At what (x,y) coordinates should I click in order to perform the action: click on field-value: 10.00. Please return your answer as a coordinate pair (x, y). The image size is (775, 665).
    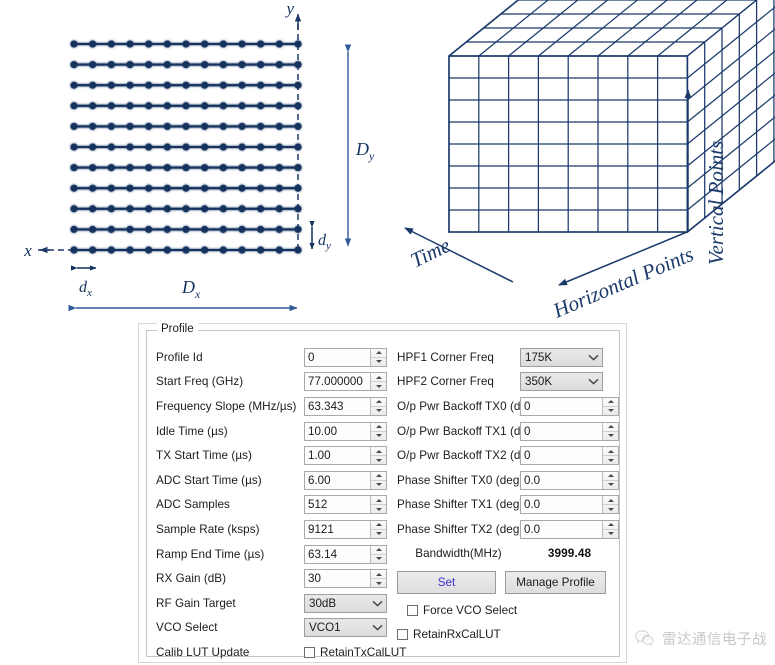
    Looking at the image, I should click on (337, 431).